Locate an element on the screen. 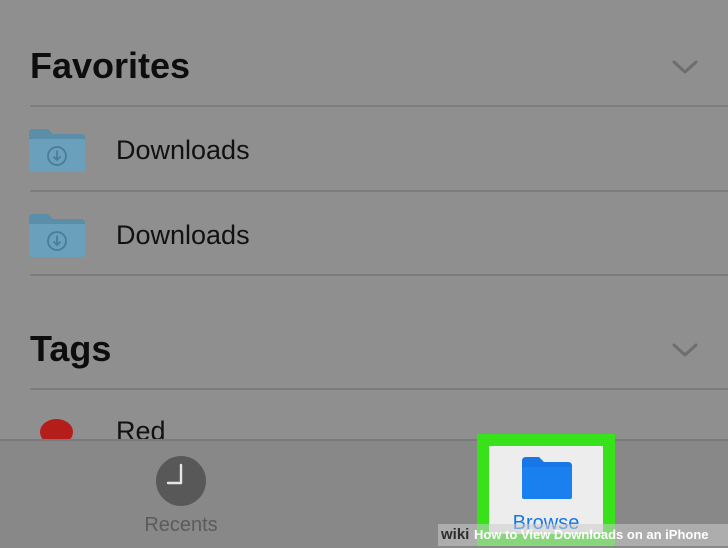 Image resolution: width=728 pixels, height=548 pixels. watermark-title: How to View Downloads on an iPhone is located at coordinates (591, 534).